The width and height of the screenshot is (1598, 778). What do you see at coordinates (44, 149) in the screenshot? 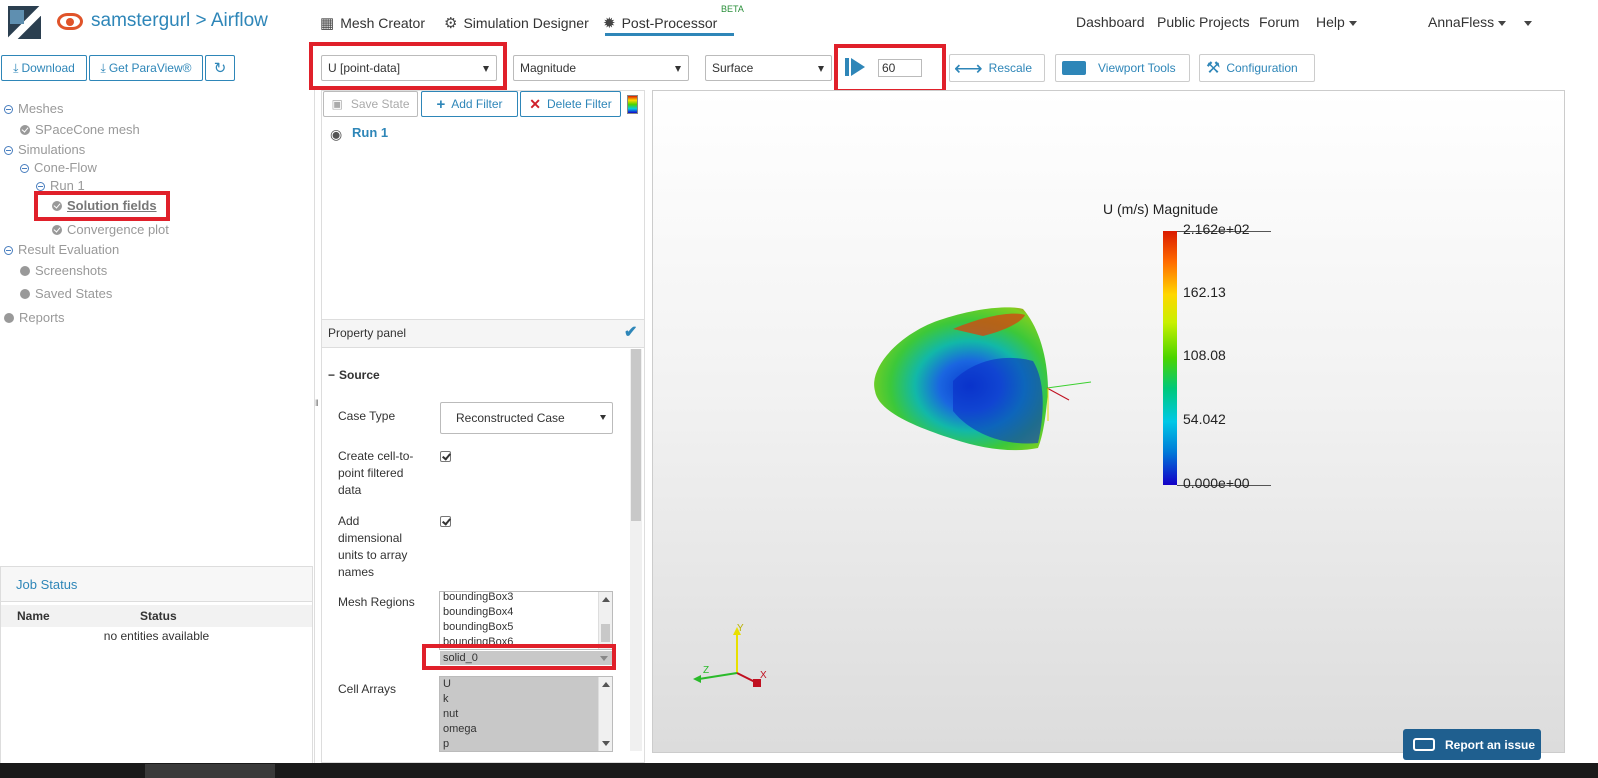
I see `tree-simulations: Simulations` at bounding box center [44, 149].